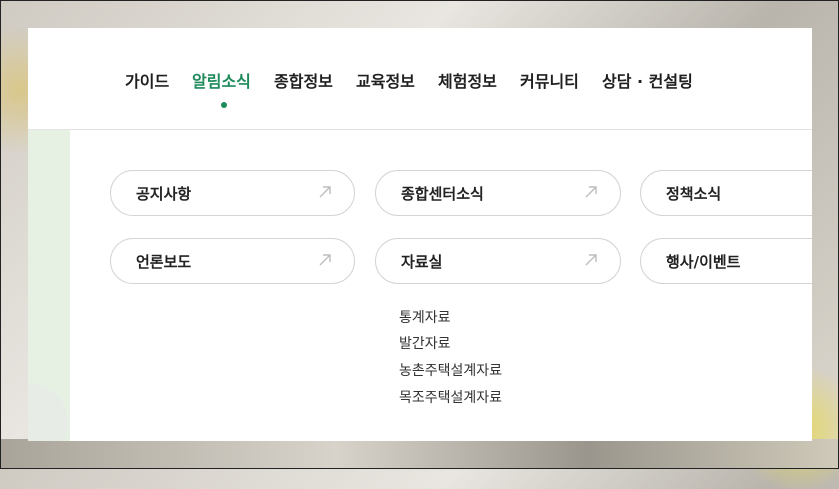 The image size is (839, 489). Describe the element at coordinates (164, 262) in the screenshot. I see `submenu-card-label: 언론보도` at that location.